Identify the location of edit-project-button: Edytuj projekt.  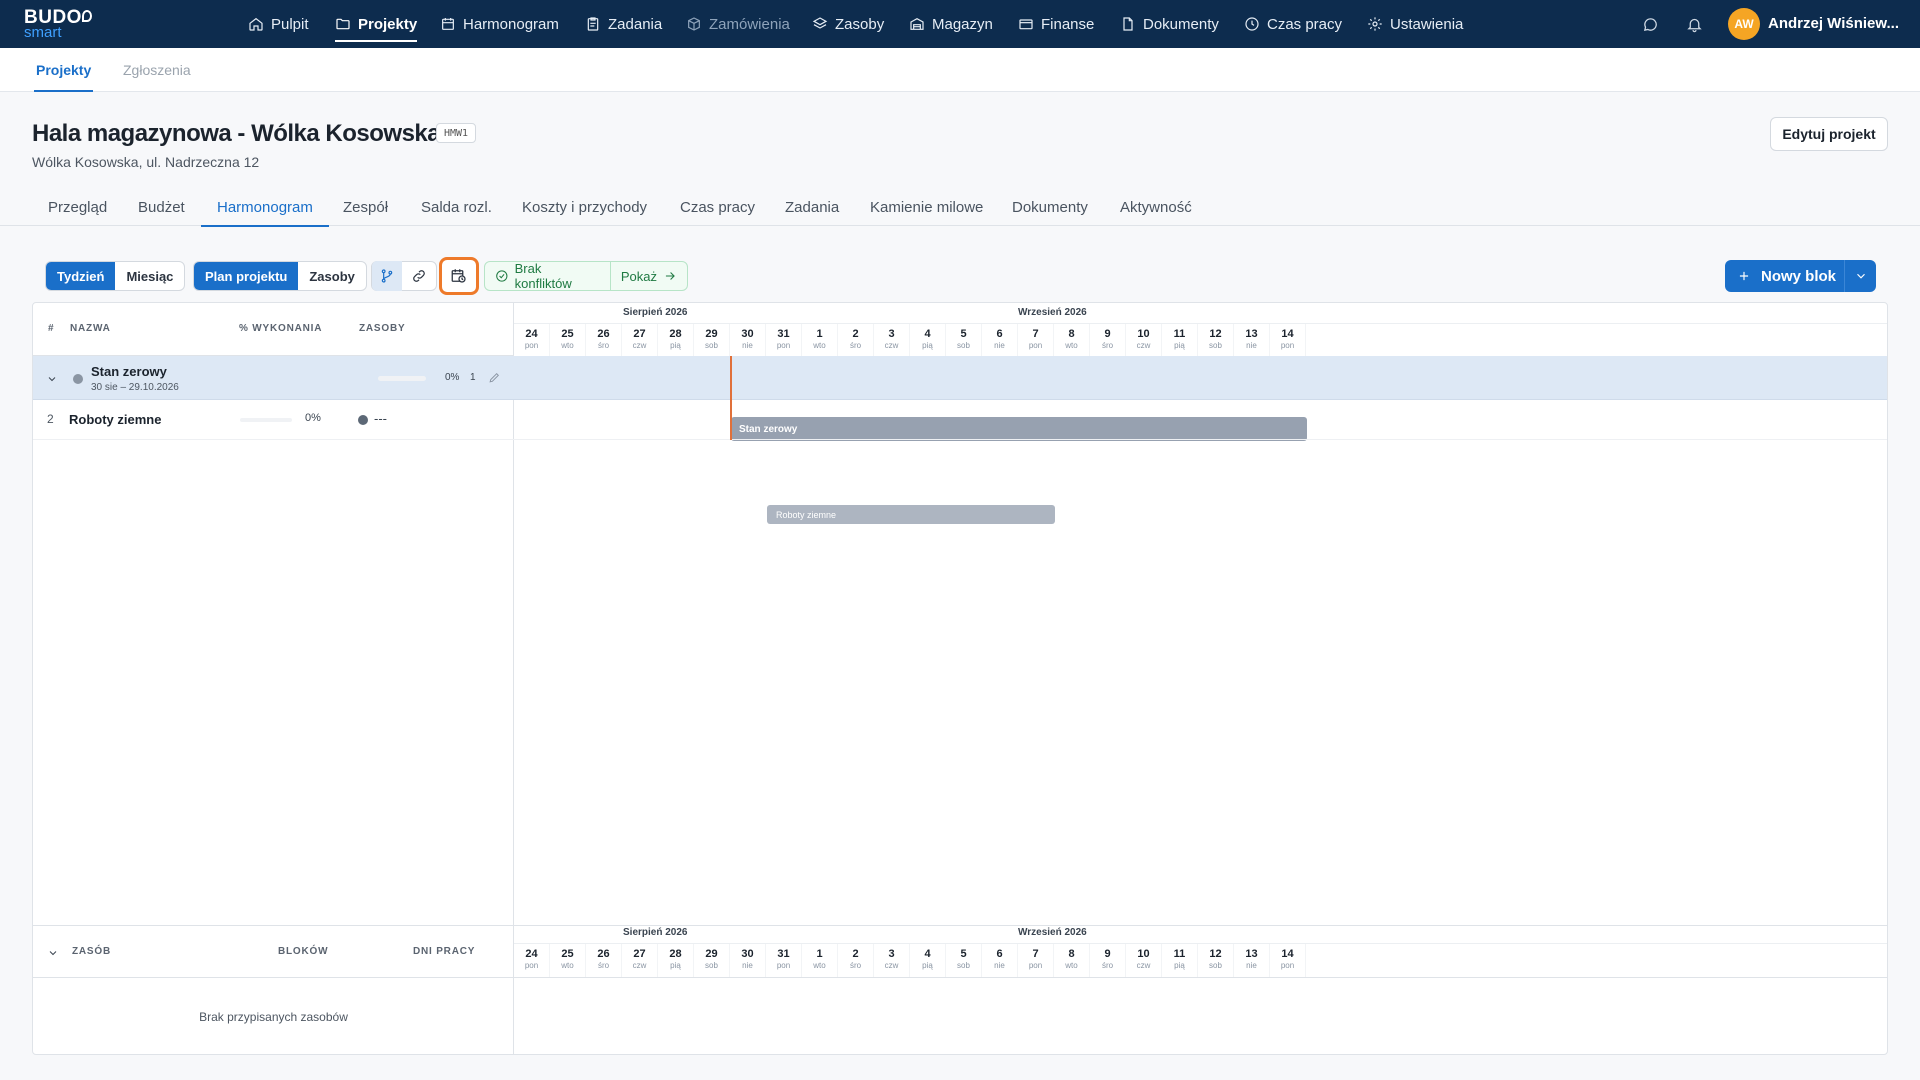
(1829, 134).